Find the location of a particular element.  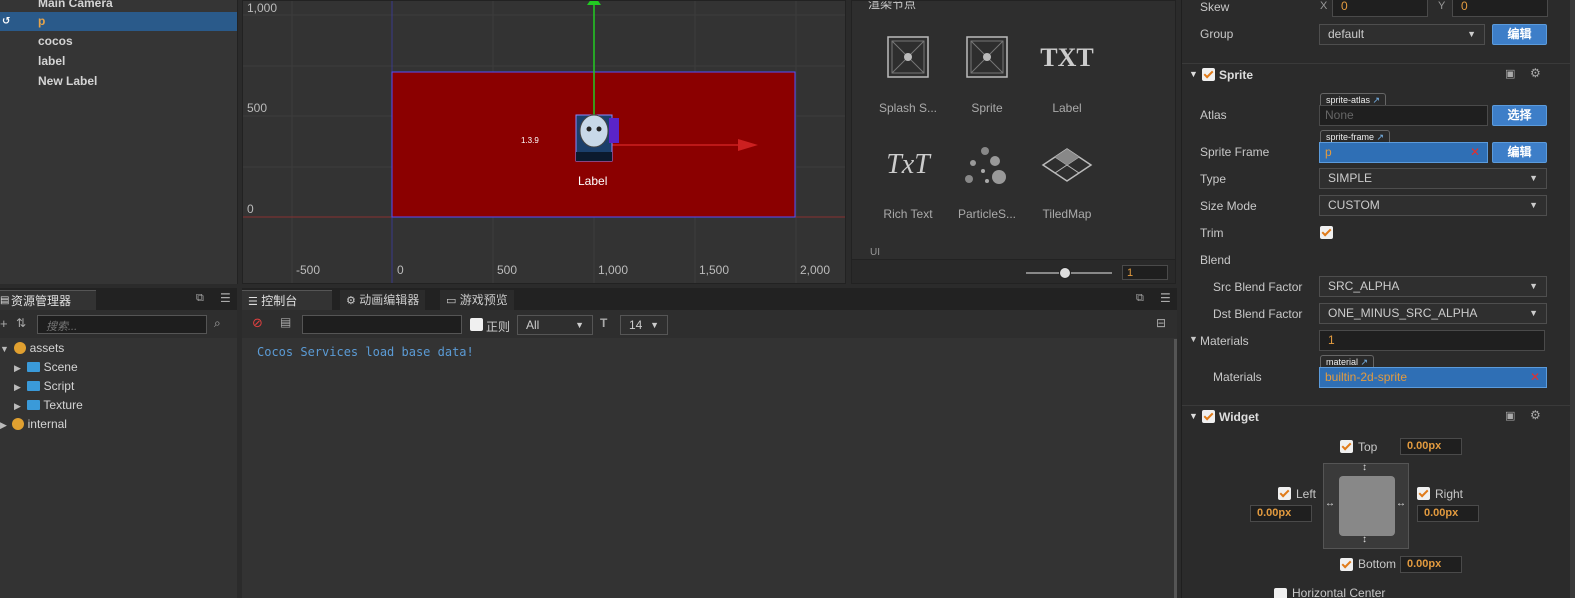

sort-icon: ⇅ is located at coordinates (21, 323).